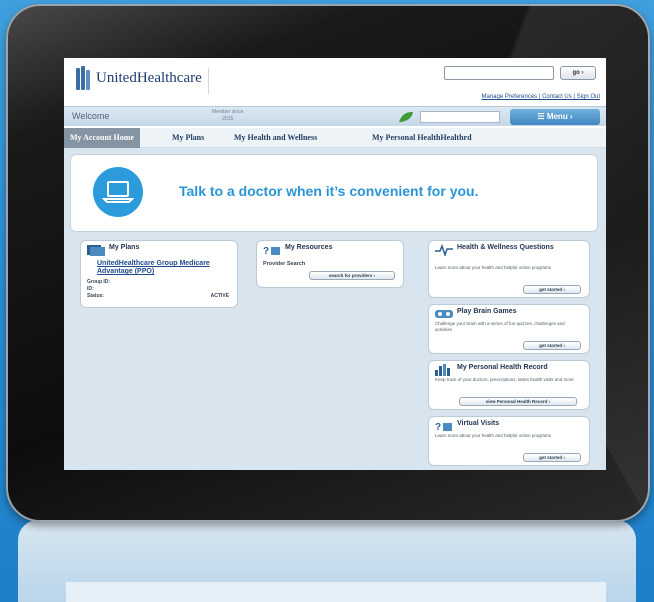 This screenshot has height=602, width=654. Describe the element at coordinates (422, 138) in the screenshot. I see `tab-personal-health-record: My Personal HealthHealthrd` at that location.